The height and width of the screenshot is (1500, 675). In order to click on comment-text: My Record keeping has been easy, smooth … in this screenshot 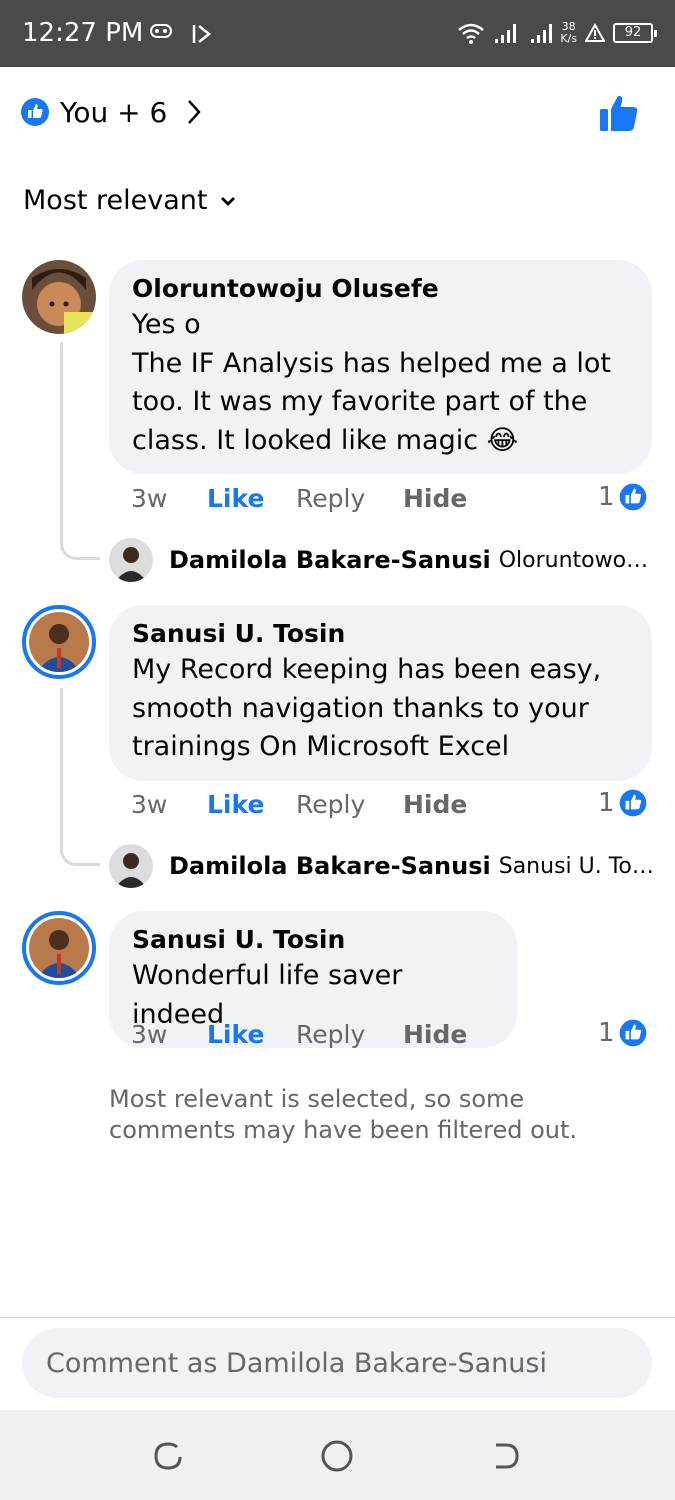, I will do `click(367, 708)`.